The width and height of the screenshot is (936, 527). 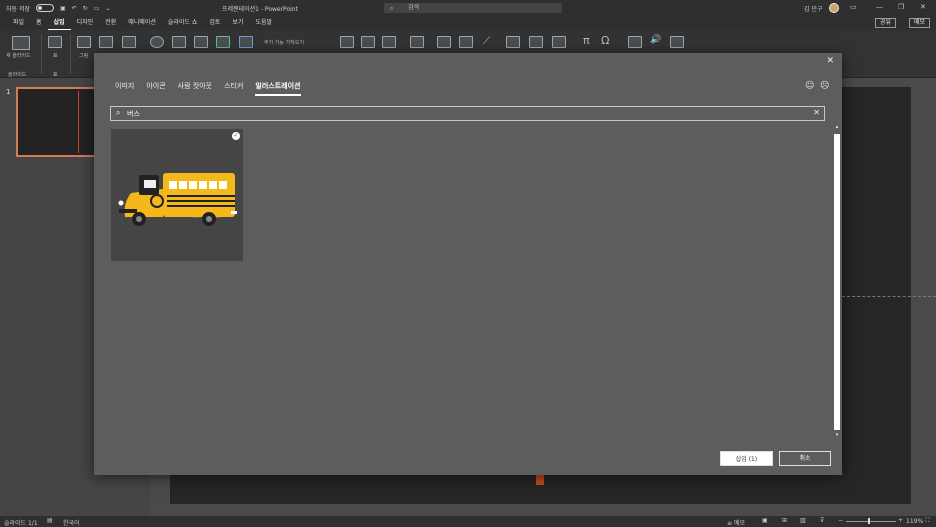 What do you see at coordinates (368, 42) in the screenshot?
I see `link-icon` at bounding box center [368, 42].